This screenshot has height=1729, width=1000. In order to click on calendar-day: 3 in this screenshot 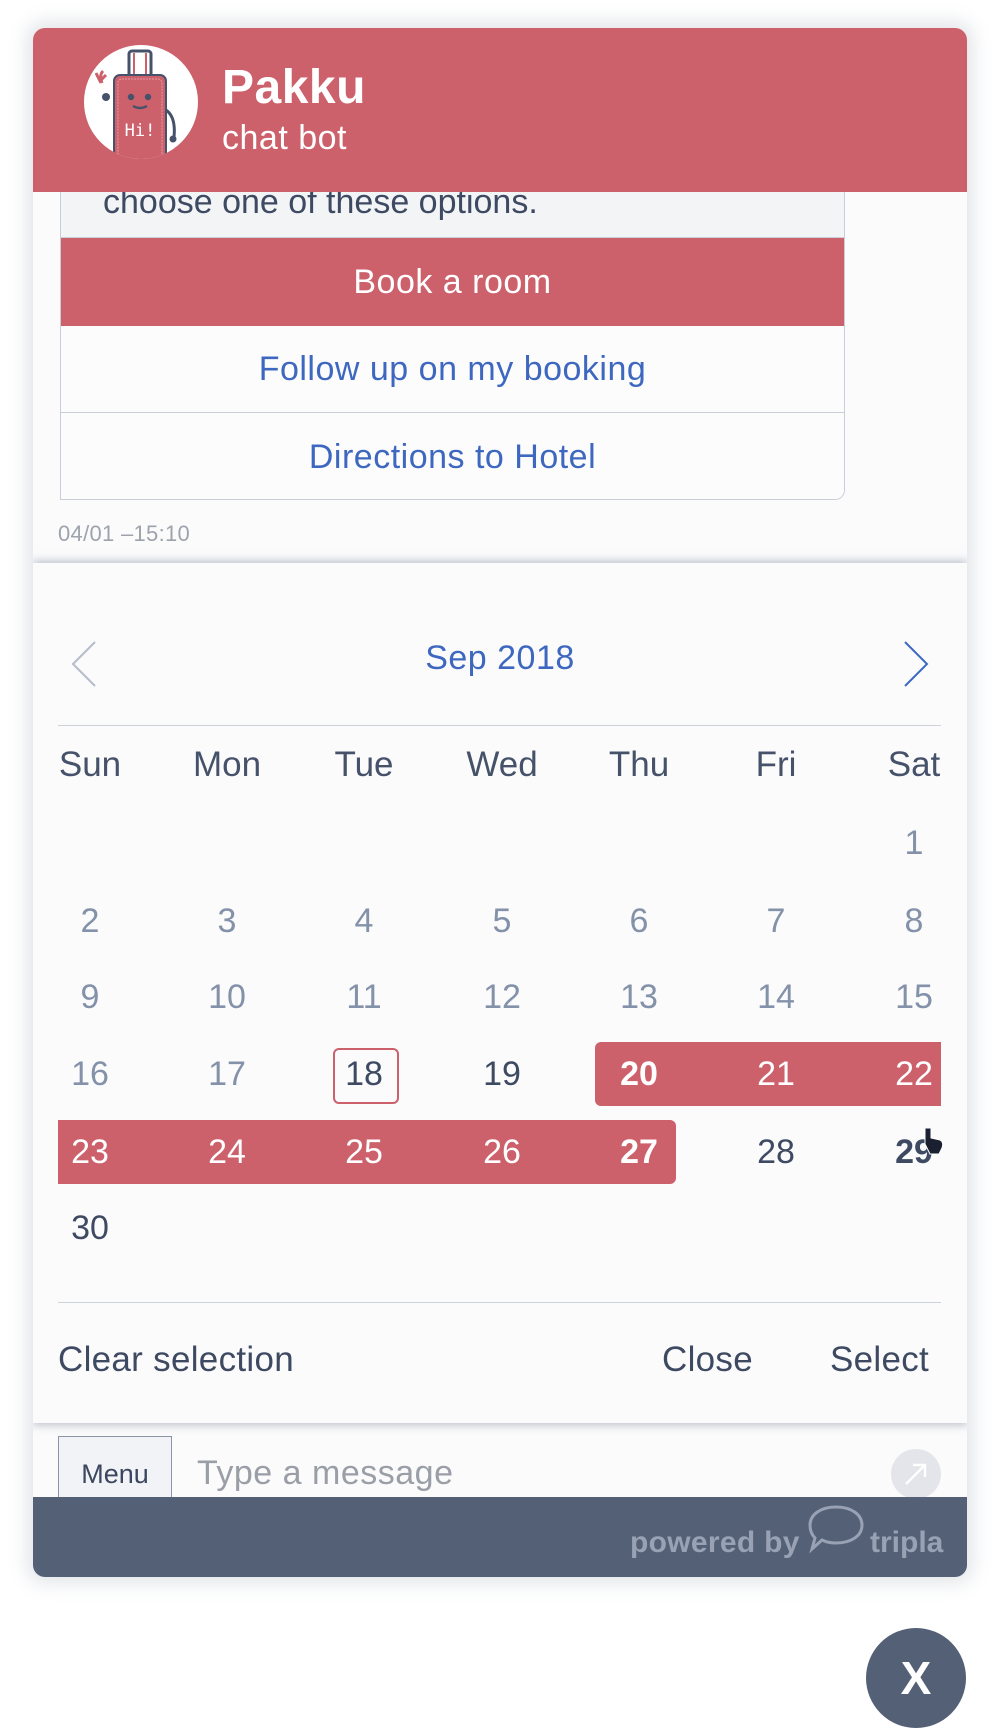, I will do `click(227, 921)`.